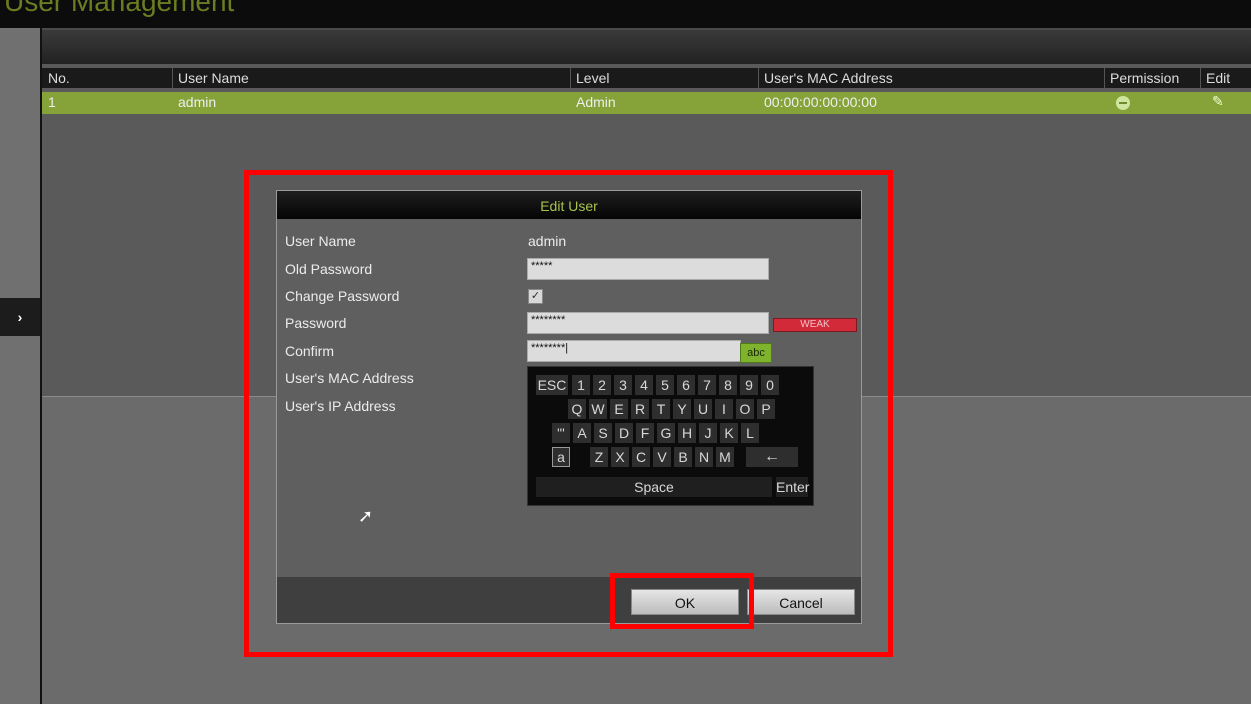 This screenshot has width=1251, height=704. What do you see at coordinates (1145, 78) in the screenshot?
I see `header-permission: Permission` at bounding box center [1145, 78].